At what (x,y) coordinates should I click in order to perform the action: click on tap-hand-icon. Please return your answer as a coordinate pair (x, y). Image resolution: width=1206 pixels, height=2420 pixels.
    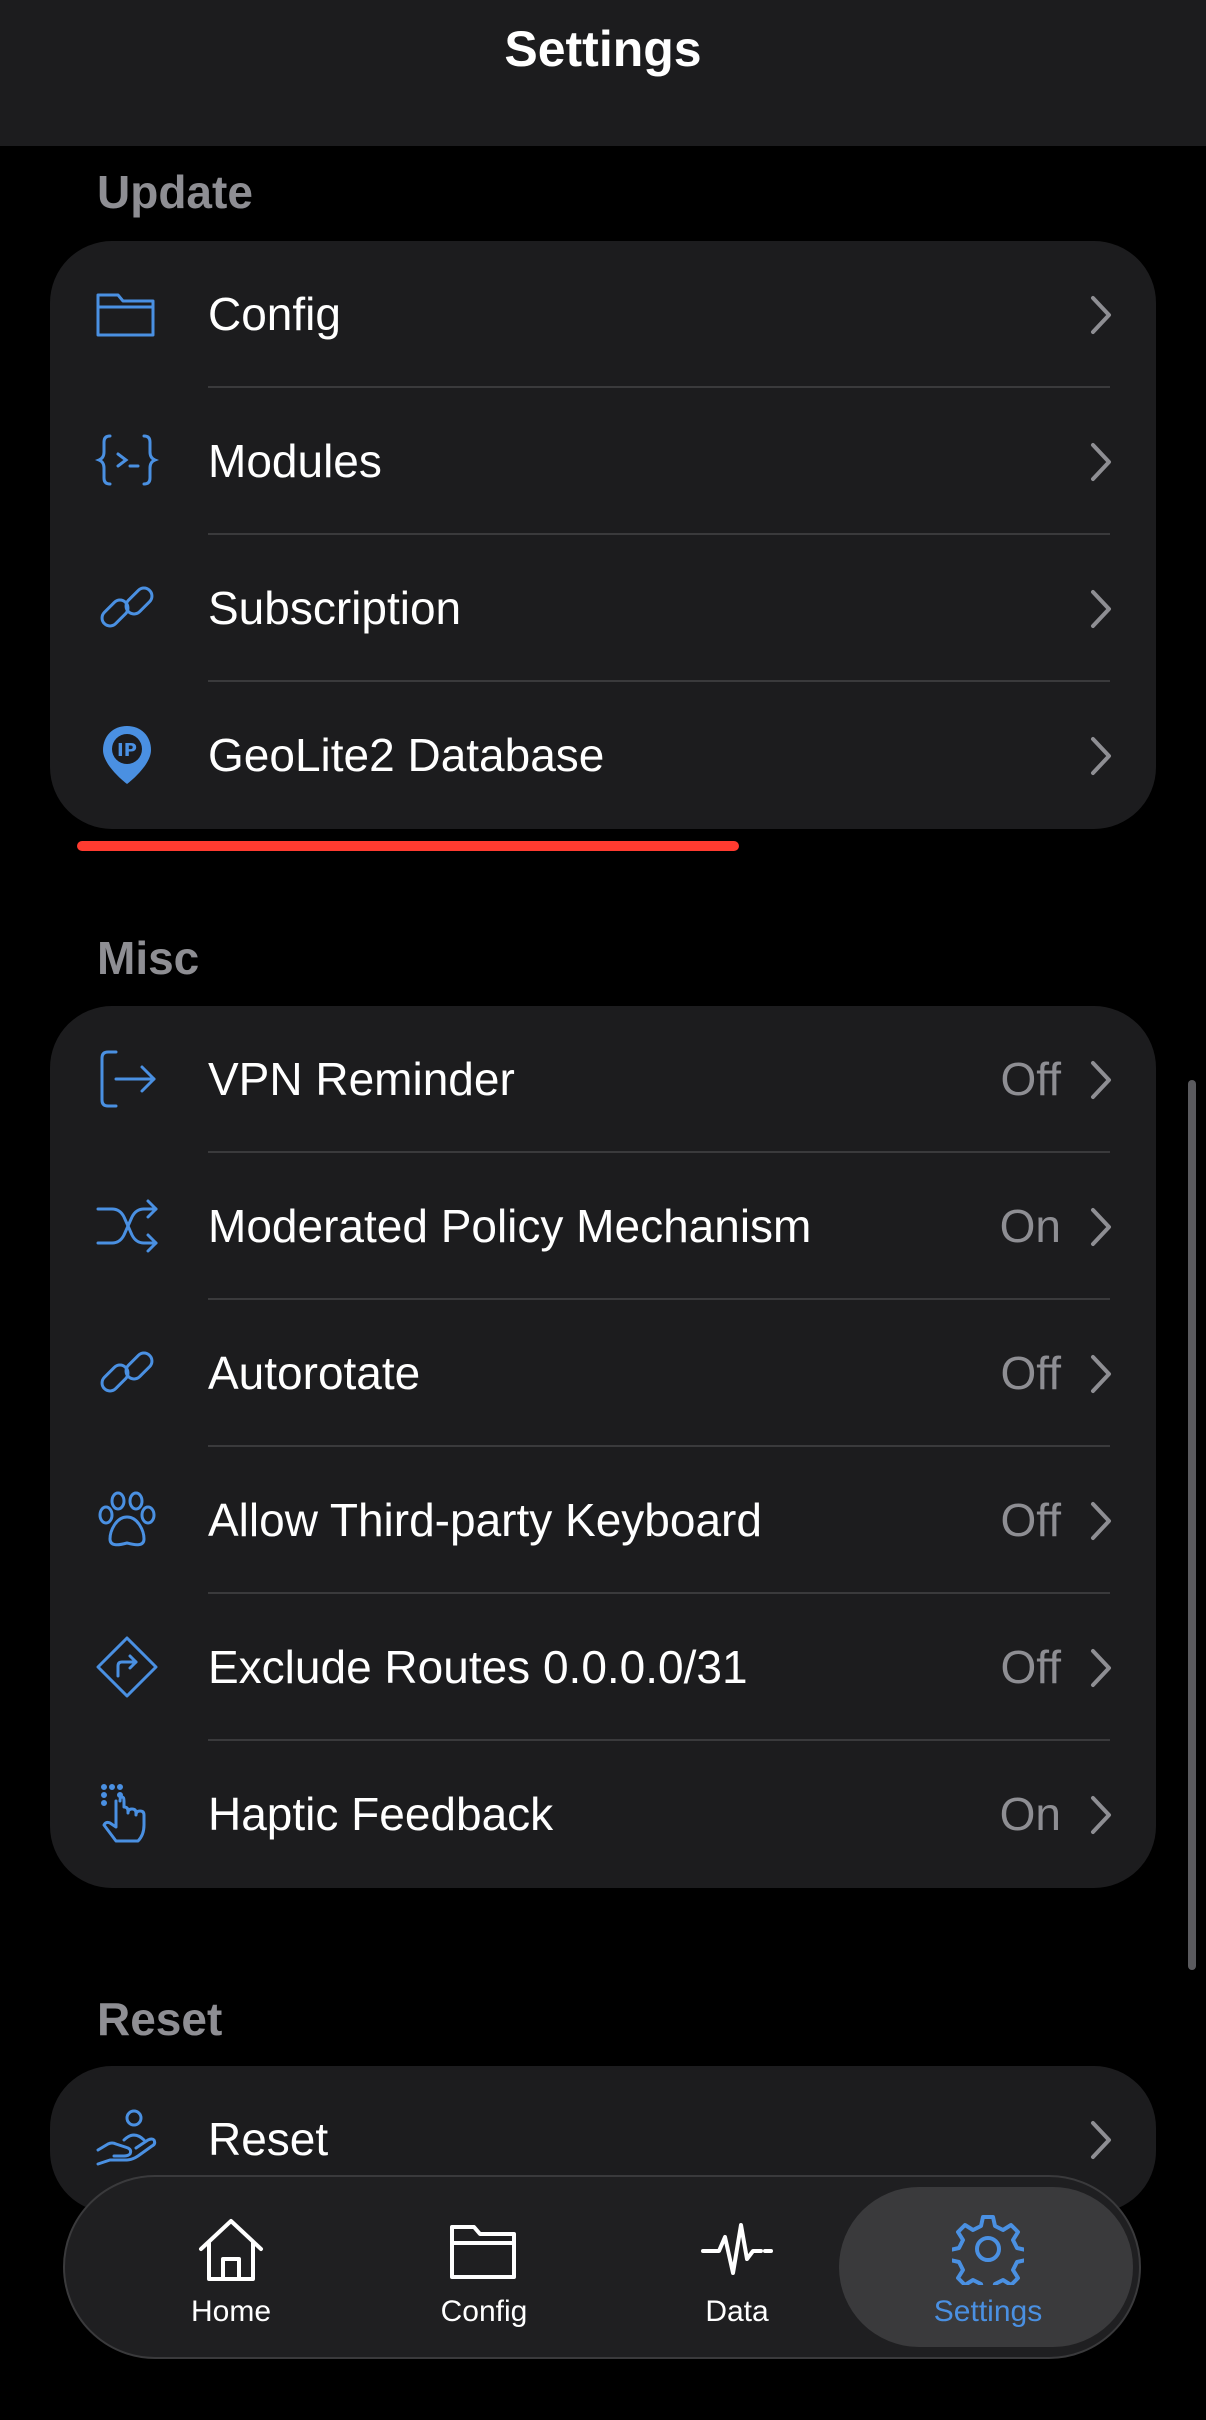
    Looking at the image, I should click on (127, 1814).